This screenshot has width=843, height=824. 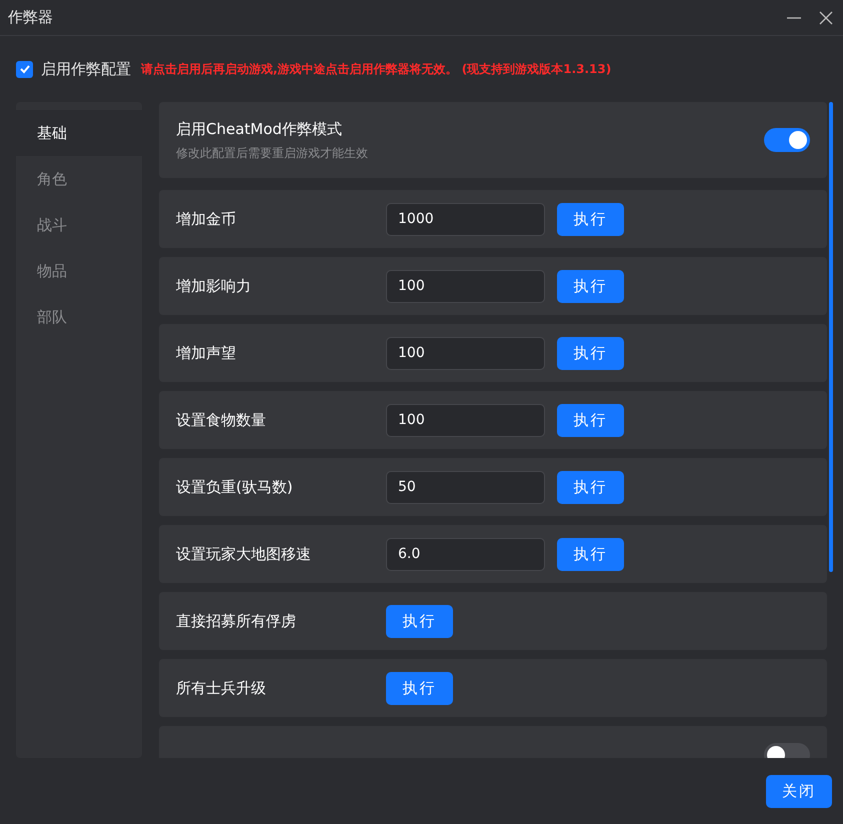 I want to click on checkmark-icon, so click(x=24, y=69).